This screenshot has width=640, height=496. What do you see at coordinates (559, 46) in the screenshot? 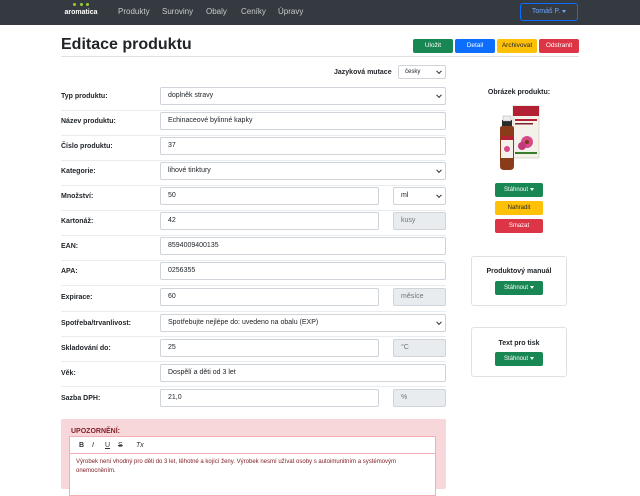
I see `delete-button: Odstranit` at bounding box center [559, 46].